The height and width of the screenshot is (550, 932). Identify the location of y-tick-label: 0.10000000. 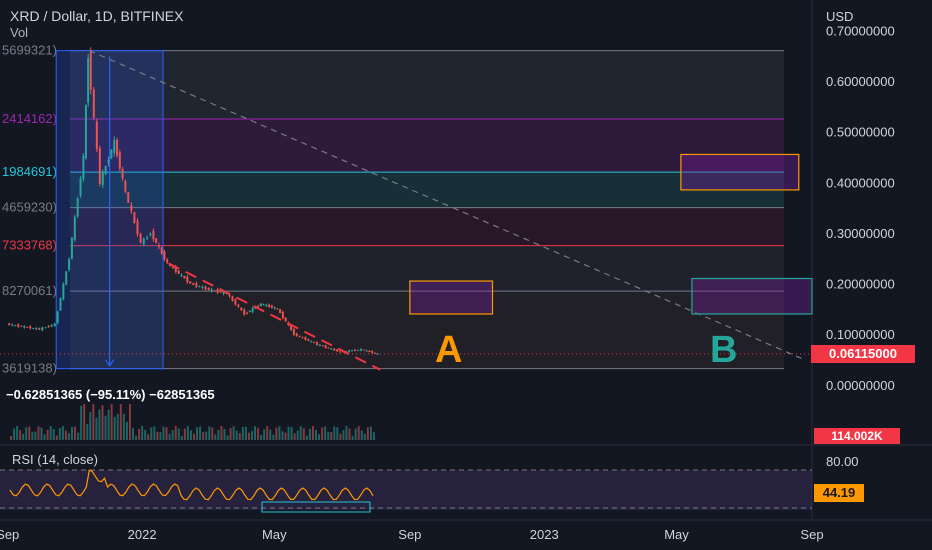
(860, 334).